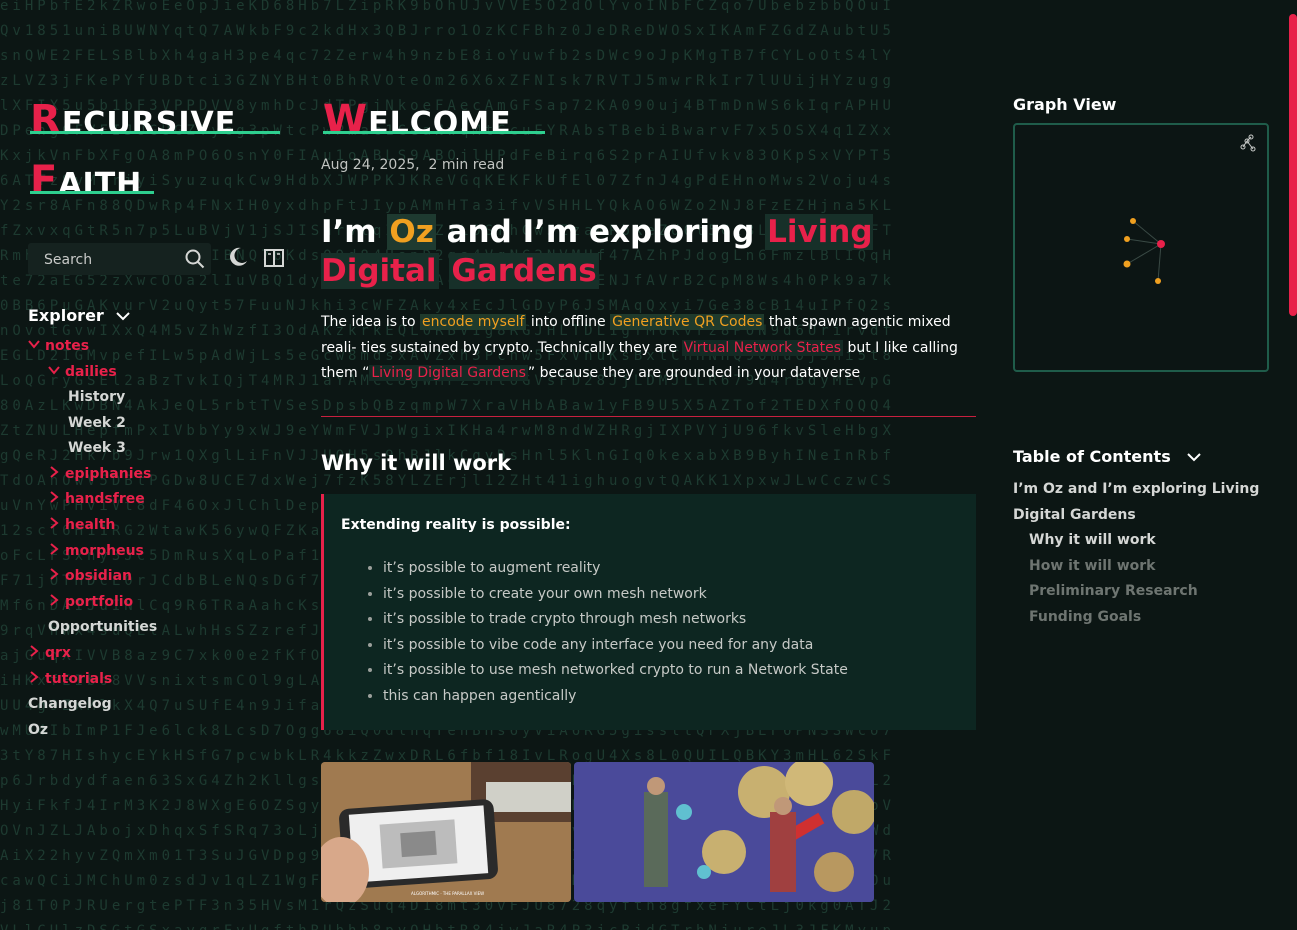  What do you see at coordinates (370, 165) in the screenshot?
I see `article-date: Aug 24, 2025,` at bounding box center [370, 165].